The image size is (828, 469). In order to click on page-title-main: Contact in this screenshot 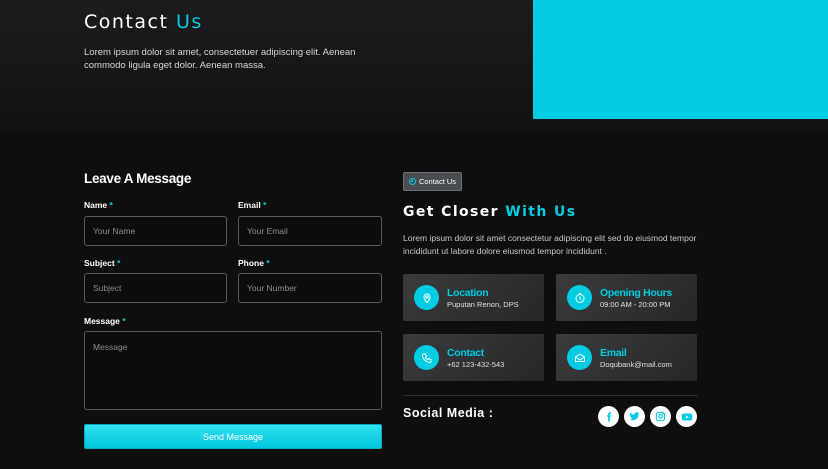, I will do `click(126, 22)`.